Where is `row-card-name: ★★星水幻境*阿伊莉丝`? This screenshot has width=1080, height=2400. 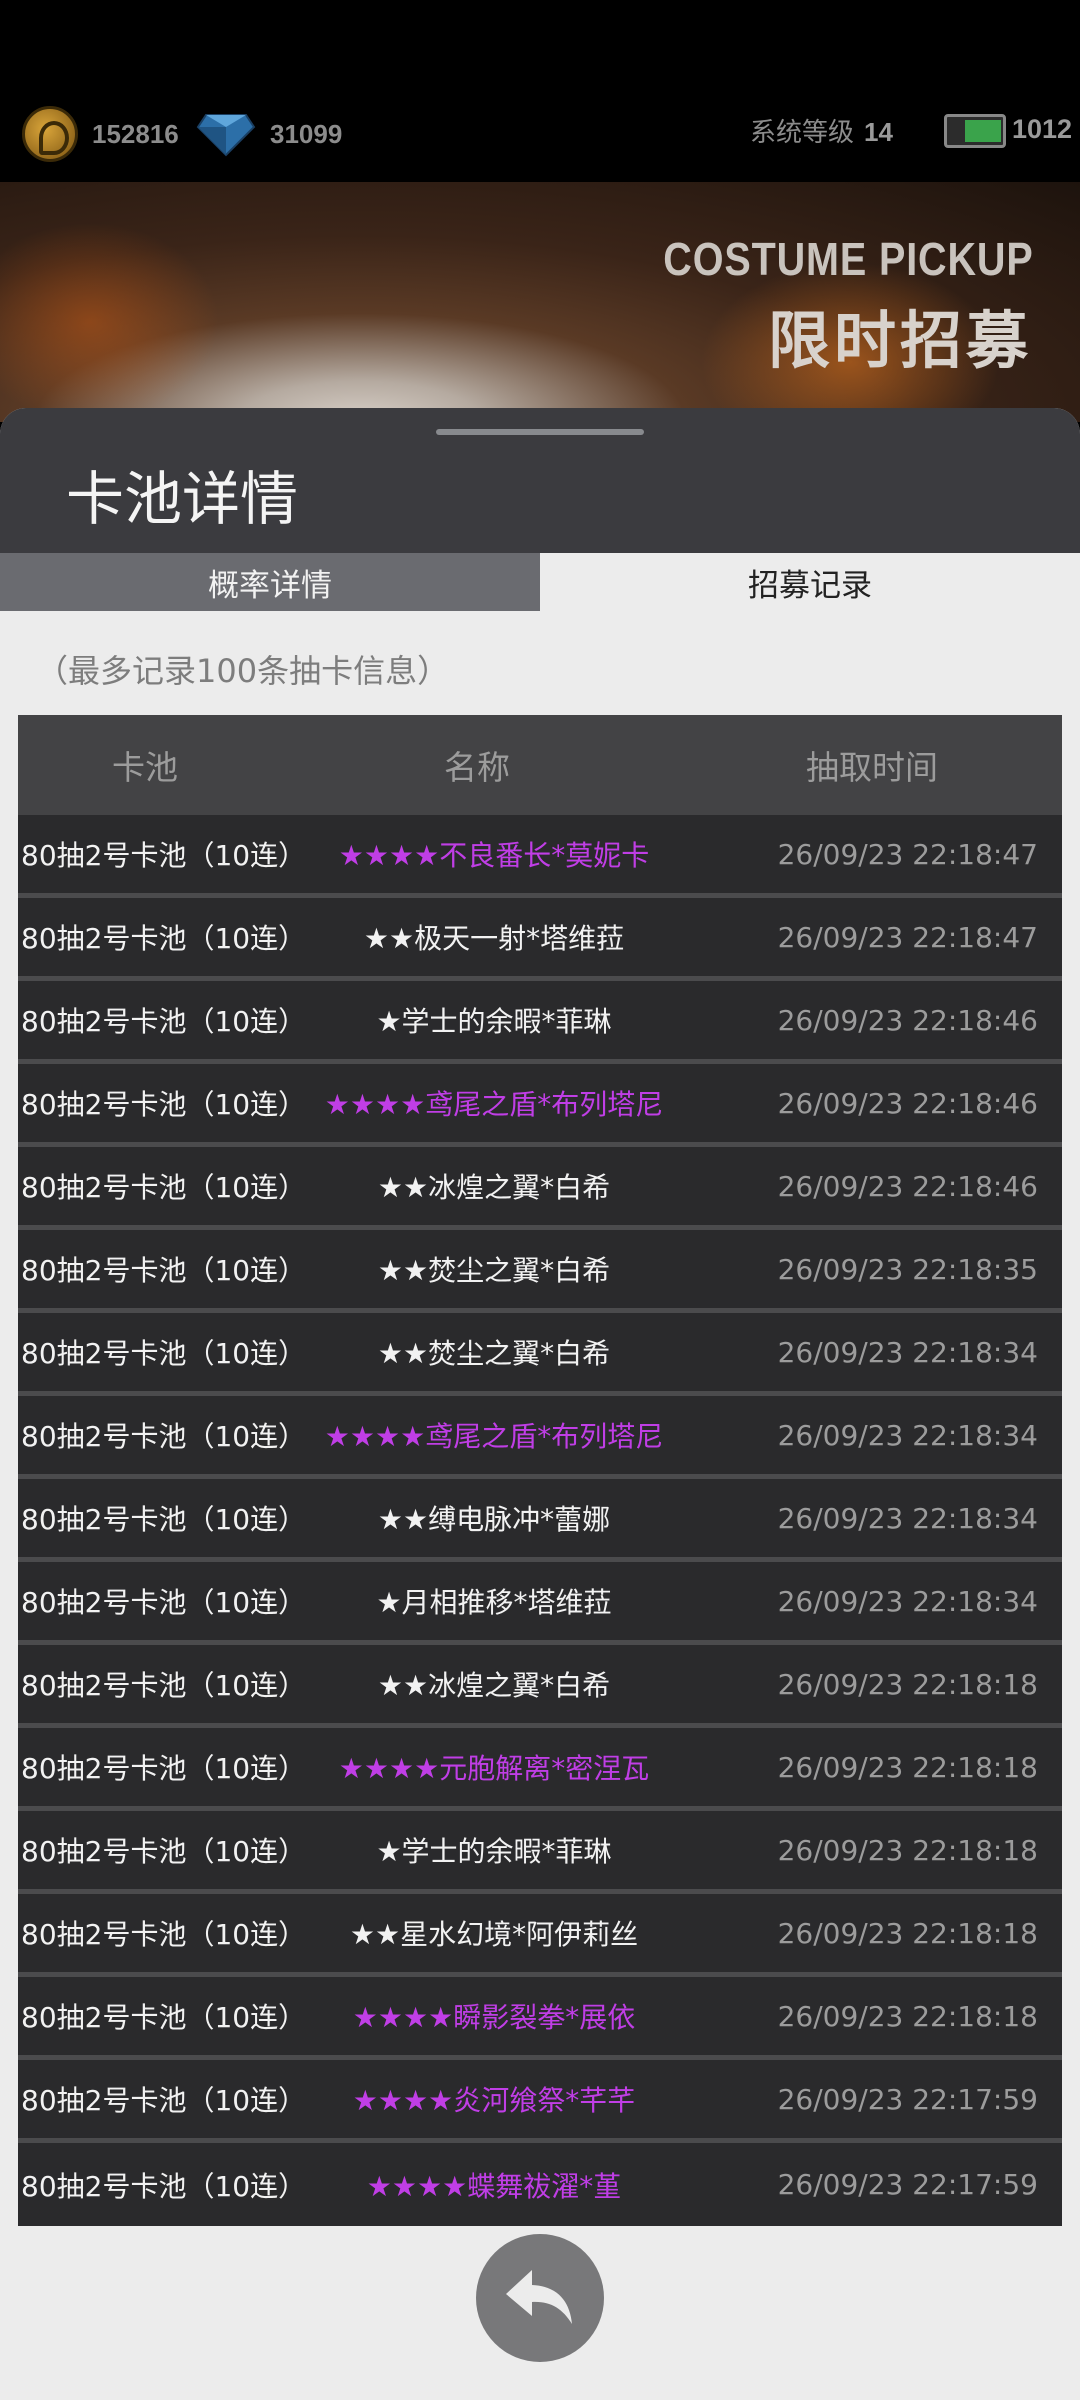 row-card-name: ★★星水幻境*阿伊莉丝 is located at coordinates (494, 1934).